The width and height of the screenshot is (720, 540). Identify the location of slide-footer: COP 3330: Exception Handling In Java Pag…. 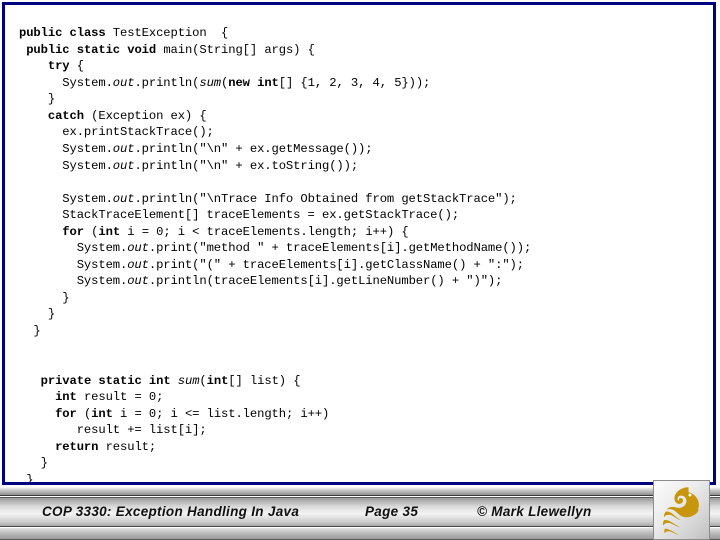
(360, 513).